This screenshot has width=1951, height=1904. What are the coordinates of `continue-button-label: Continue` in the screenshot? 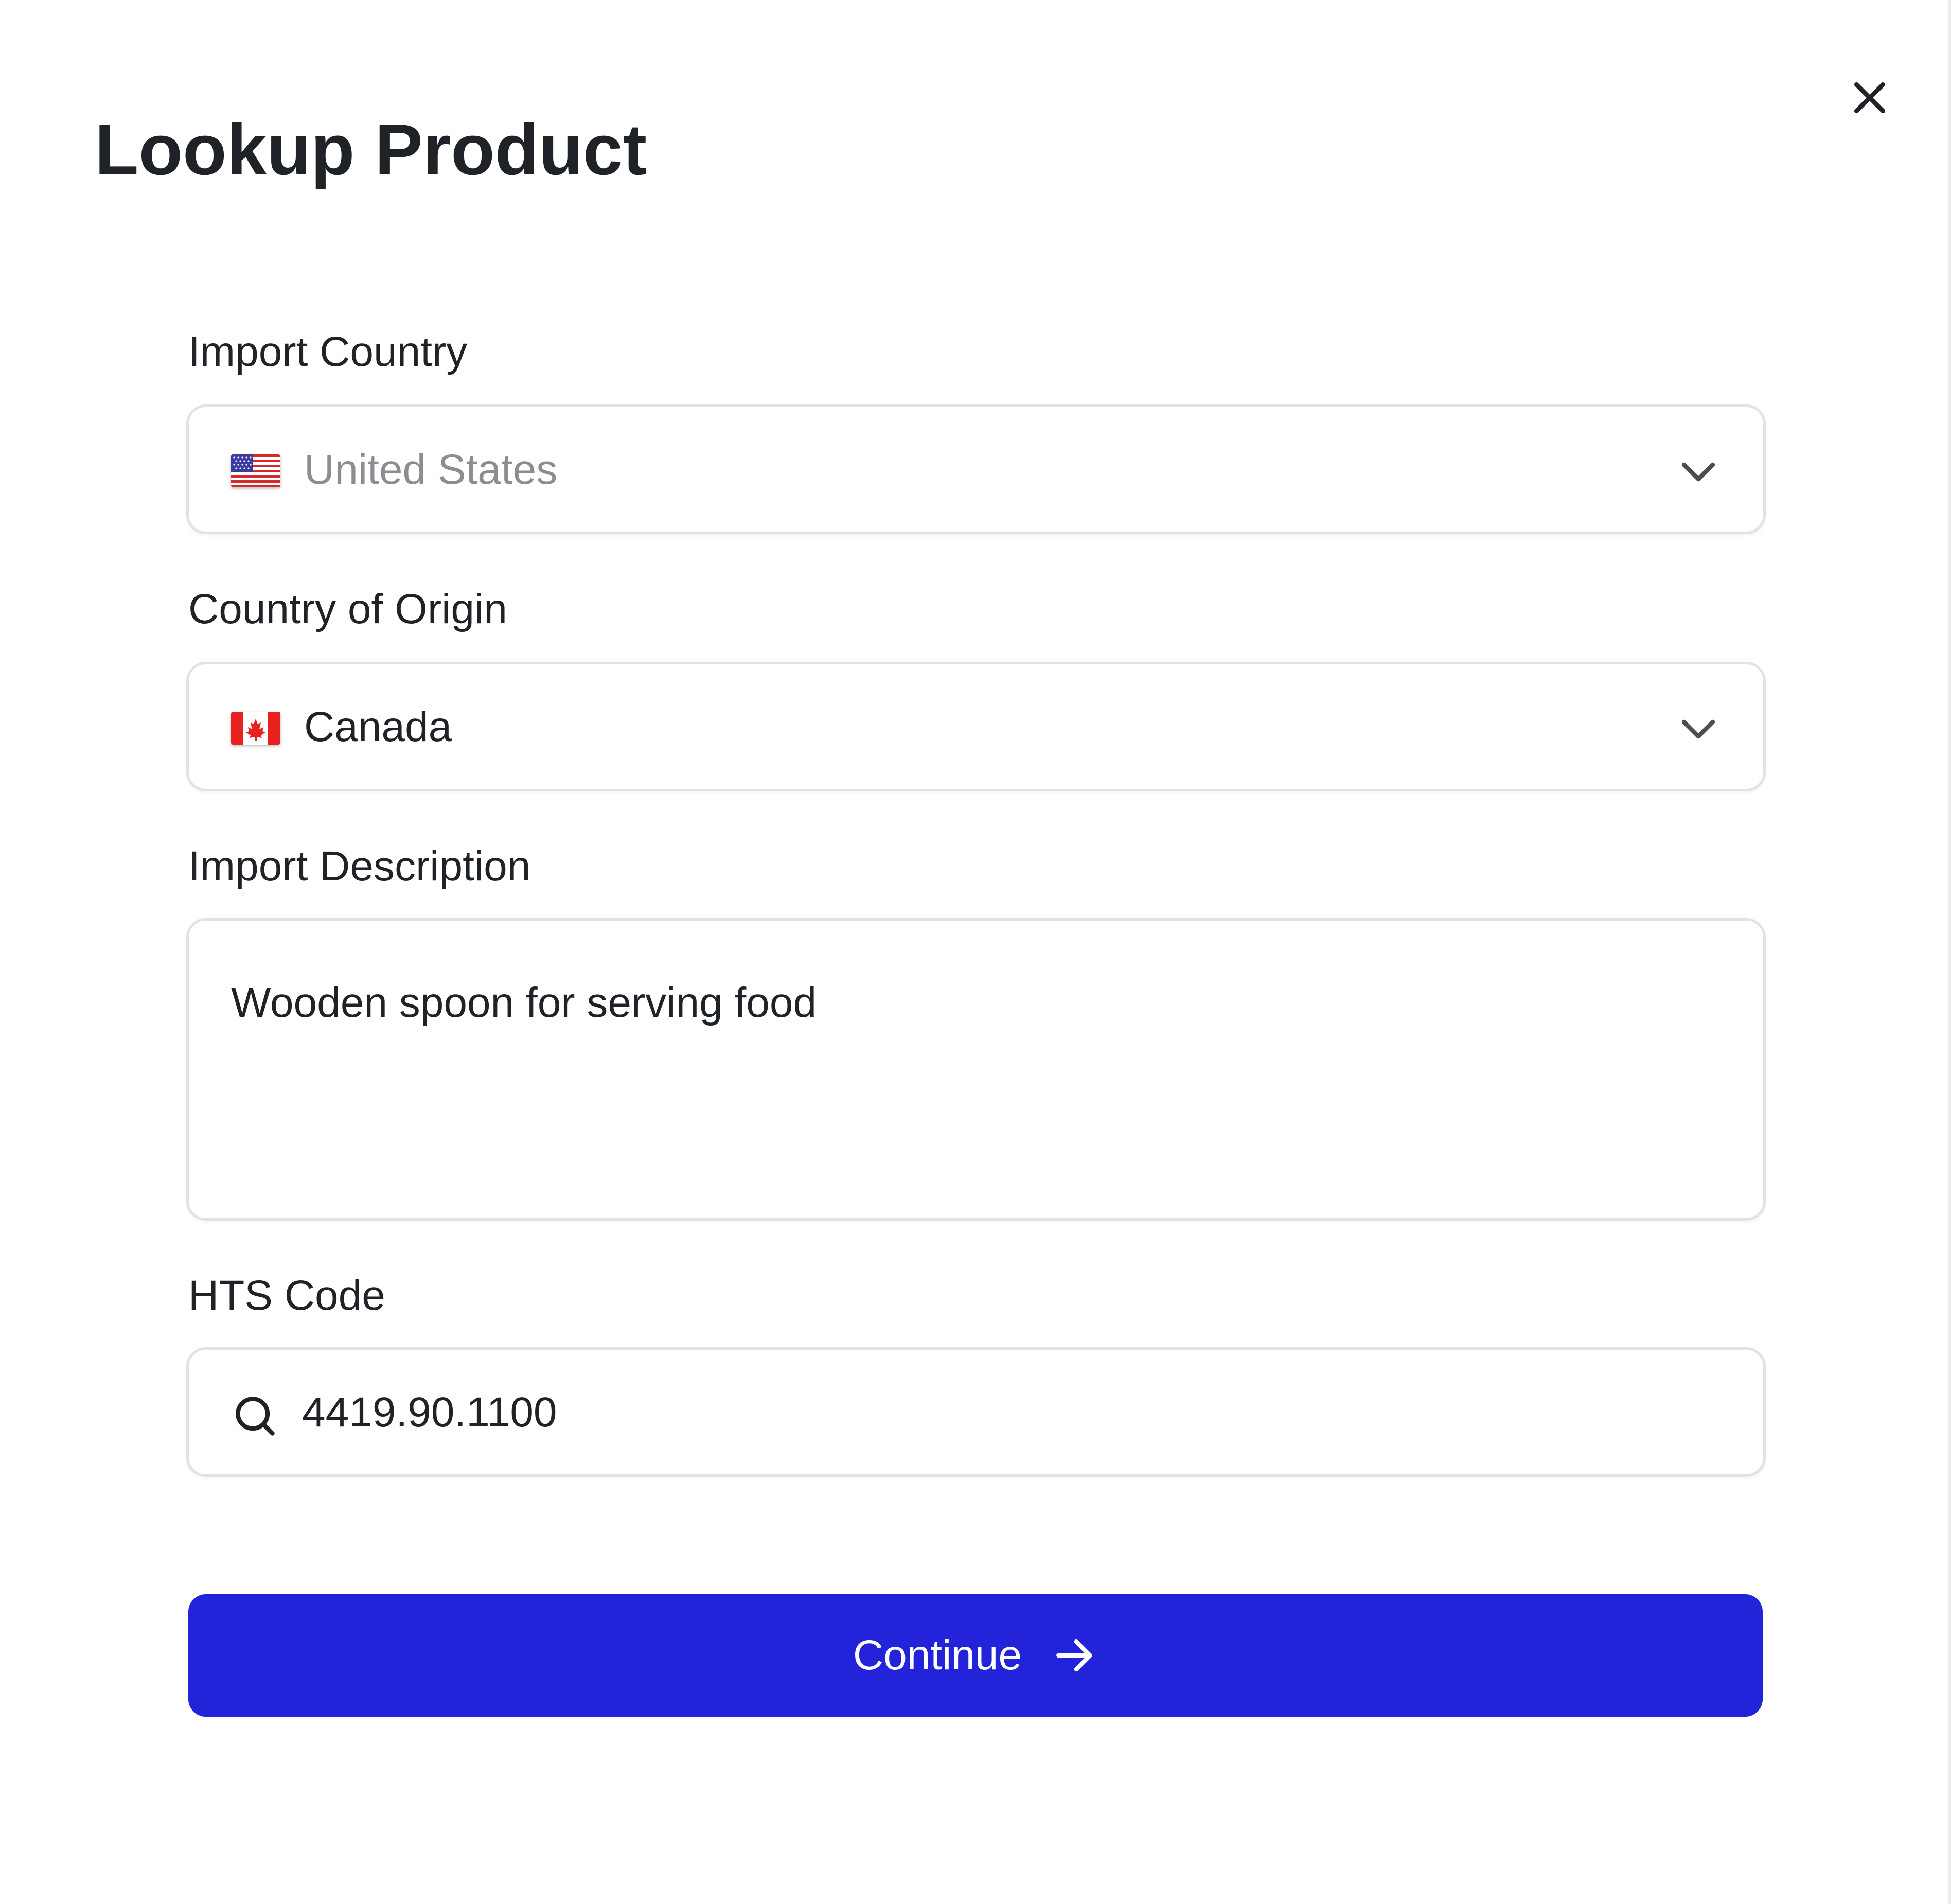 It's located at (937, 1655).